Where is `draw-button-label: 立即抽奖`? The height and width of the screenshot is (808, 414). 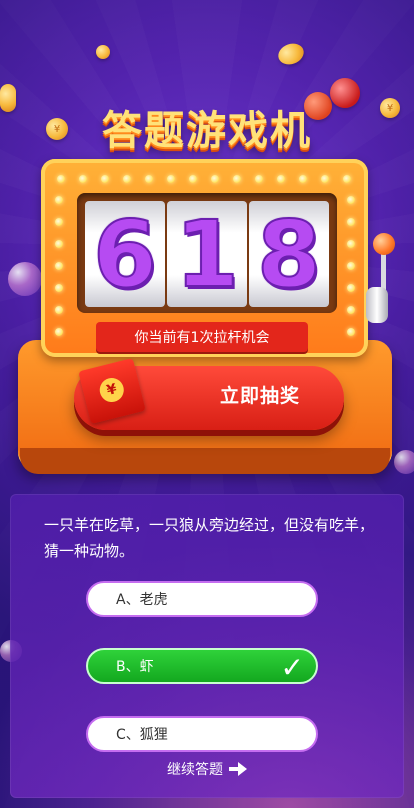
draw-button-label: 立即抽奖 is located at coordinates (260, 394).